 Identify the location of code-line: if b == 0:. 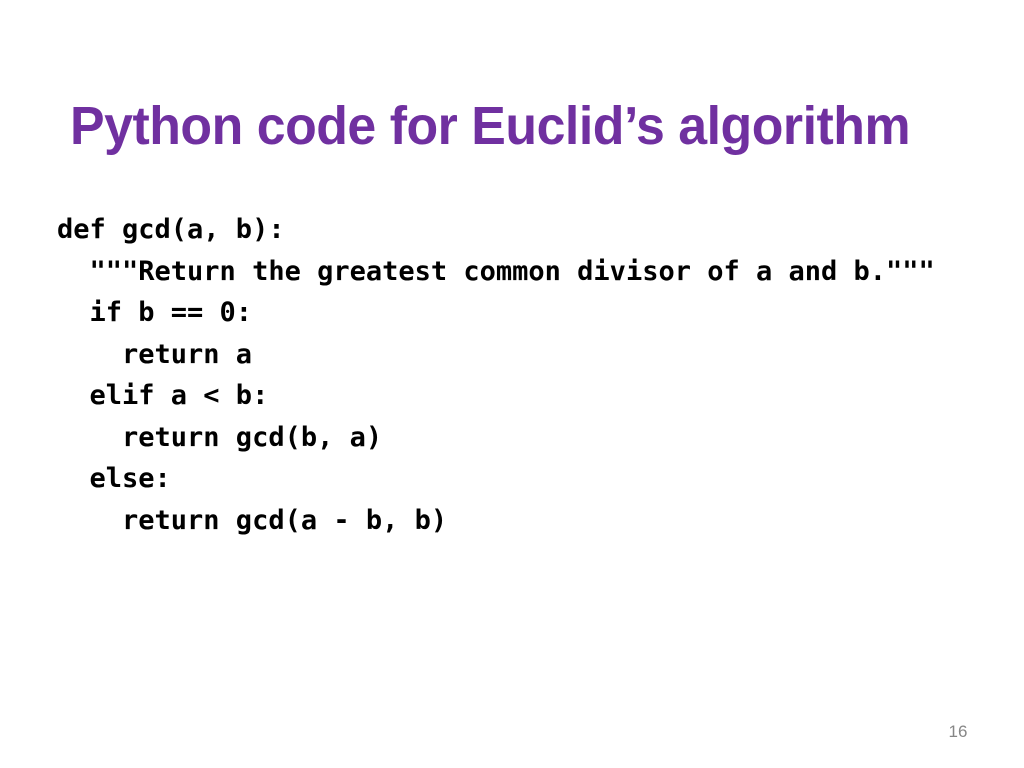
(155, 312).